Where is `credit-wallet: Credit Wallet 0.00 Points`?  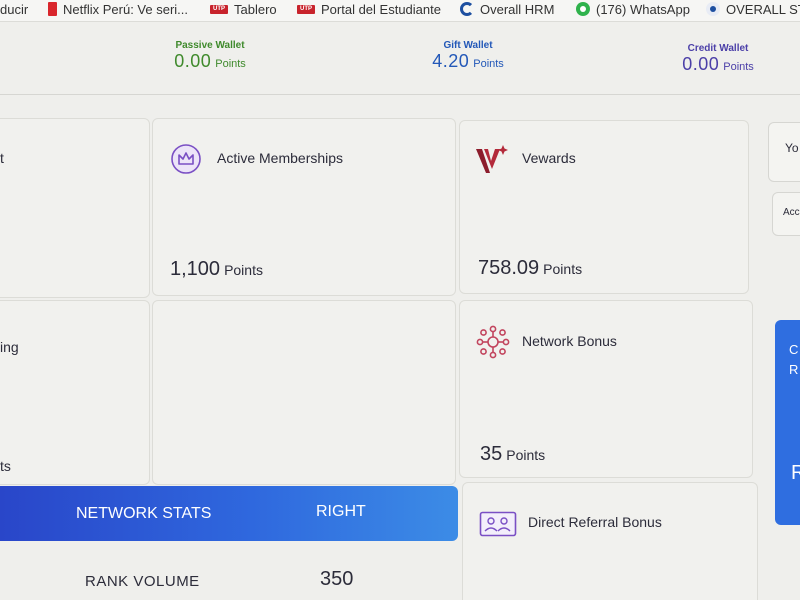 credit-wallet: Credit Wallet 0.00 Points is located at coordinates (718, 59).